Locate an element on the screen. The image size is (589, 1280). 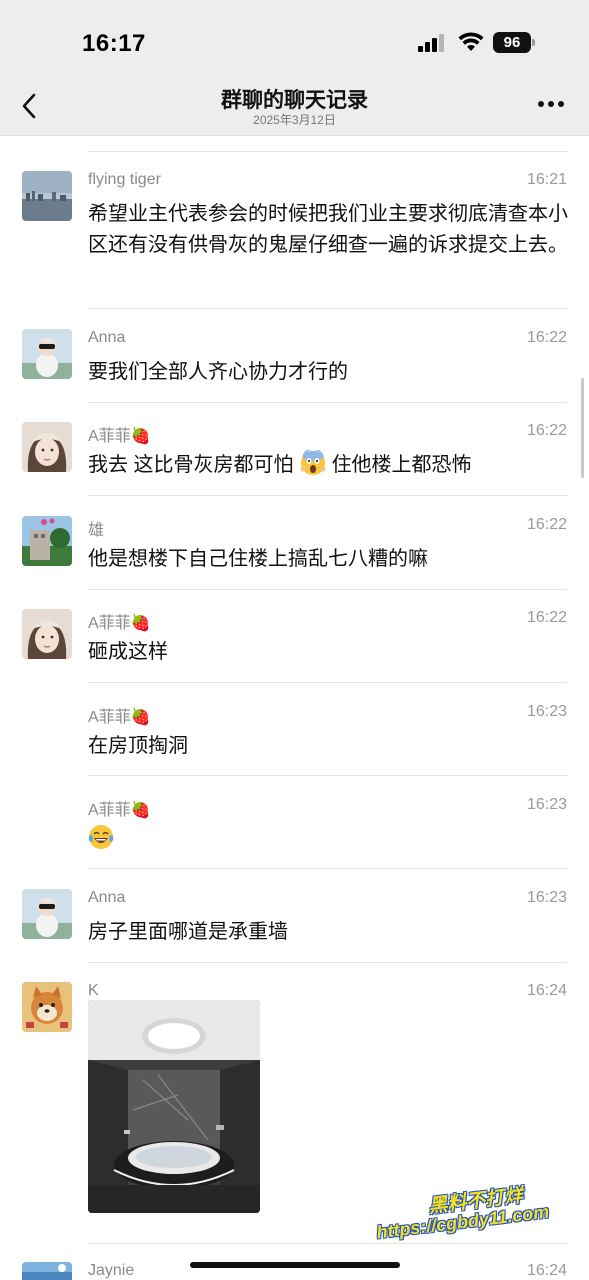
sender-name: K is located at coordinates (93, 990).